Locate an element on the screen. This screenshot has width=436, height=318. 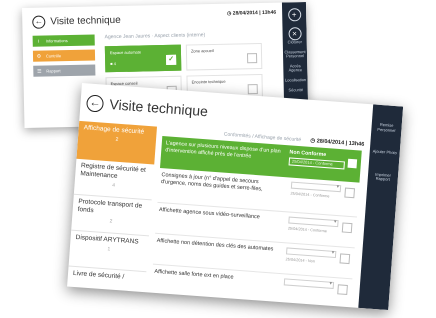
sidebar: i Informations ⚙ Contrôle ☰ Rapport is located at coordinates (64, 57).